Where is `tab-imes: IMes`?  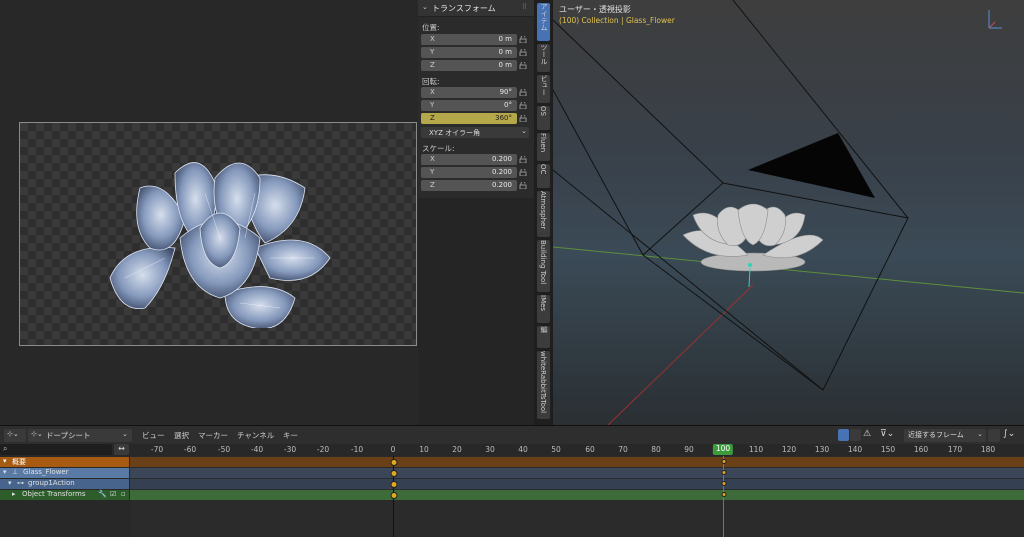 tab-imes: IMes is located at coordinates (543, 309).